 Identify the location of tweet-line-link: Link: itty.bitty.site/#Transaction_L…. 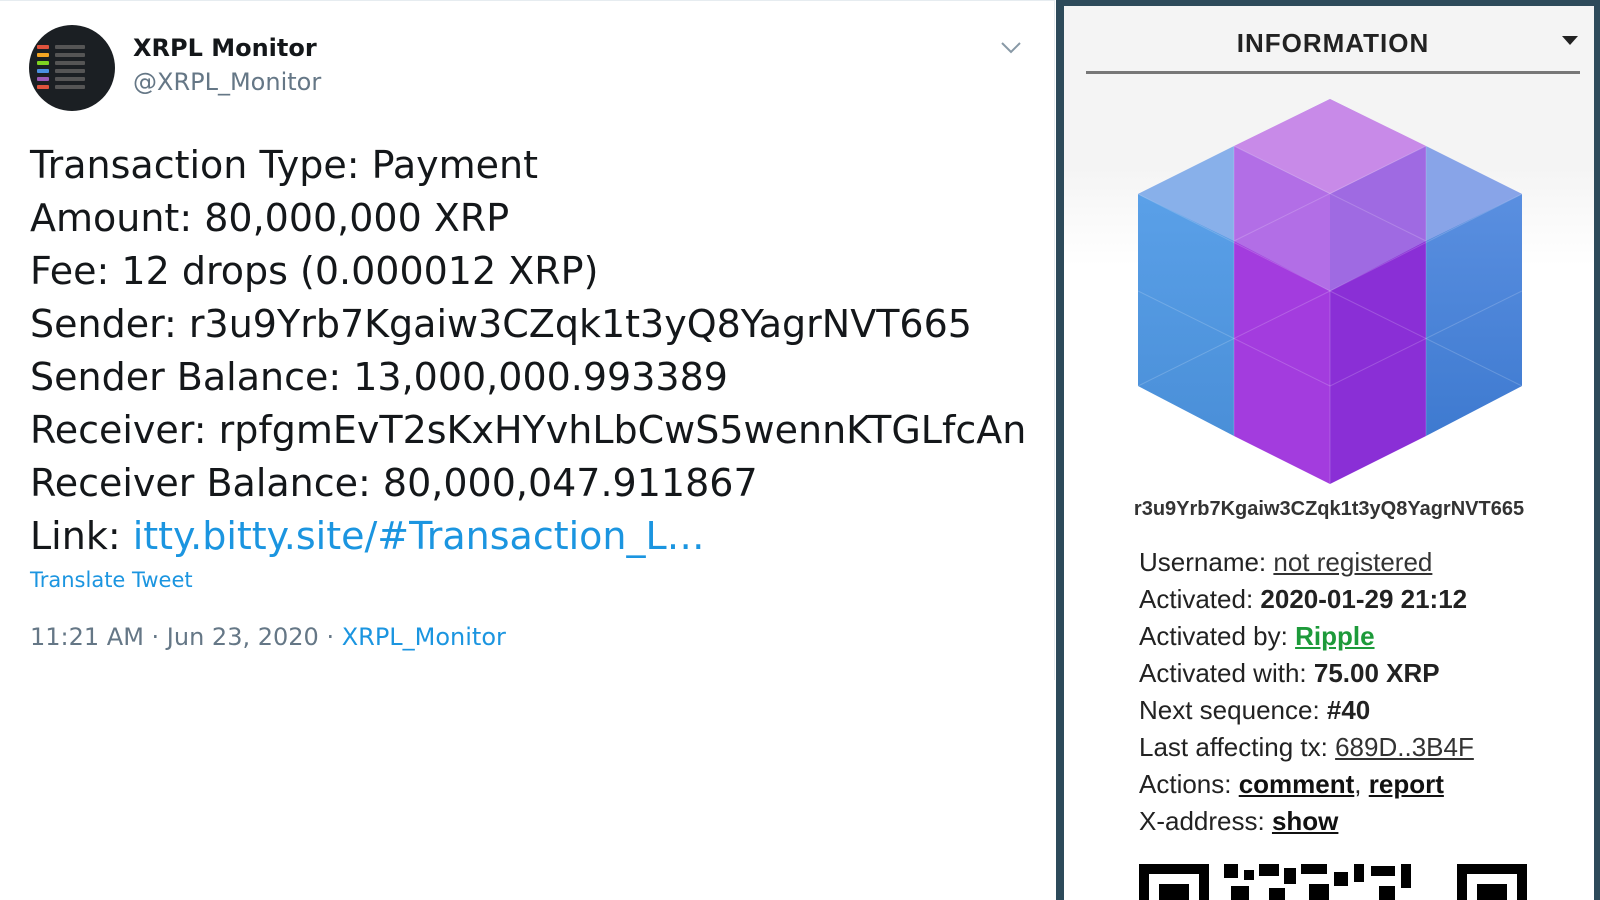
(528, 536).